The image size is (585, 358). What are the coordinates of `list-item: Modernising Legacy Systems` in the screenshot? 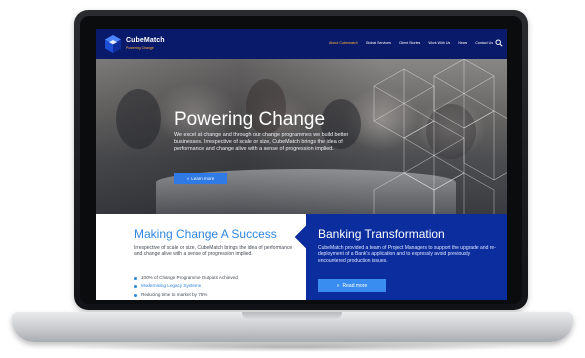 It's located at (186, 286).